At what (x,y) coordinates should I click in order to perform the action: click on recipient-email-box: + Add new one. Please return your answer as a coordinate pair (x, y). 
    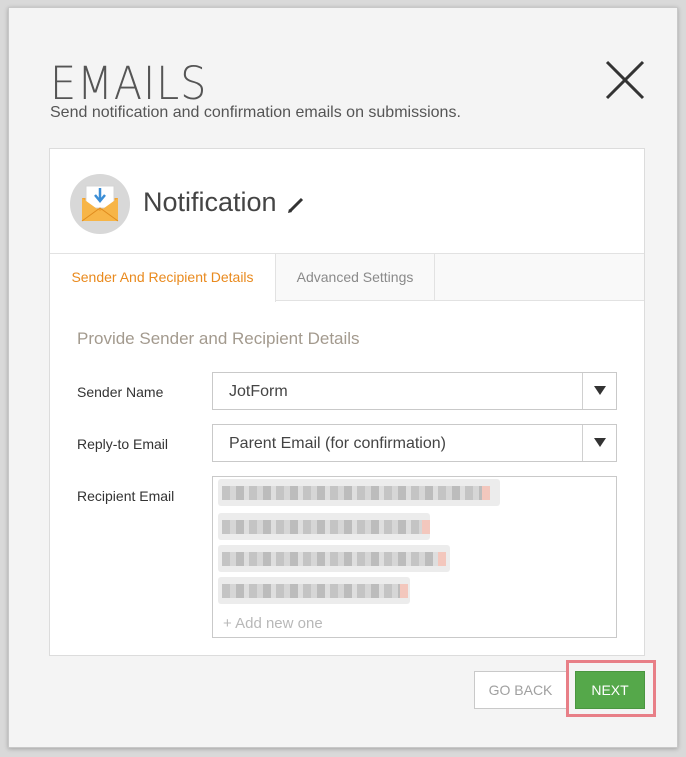
    Looking at the image, I should click on (414, 557).